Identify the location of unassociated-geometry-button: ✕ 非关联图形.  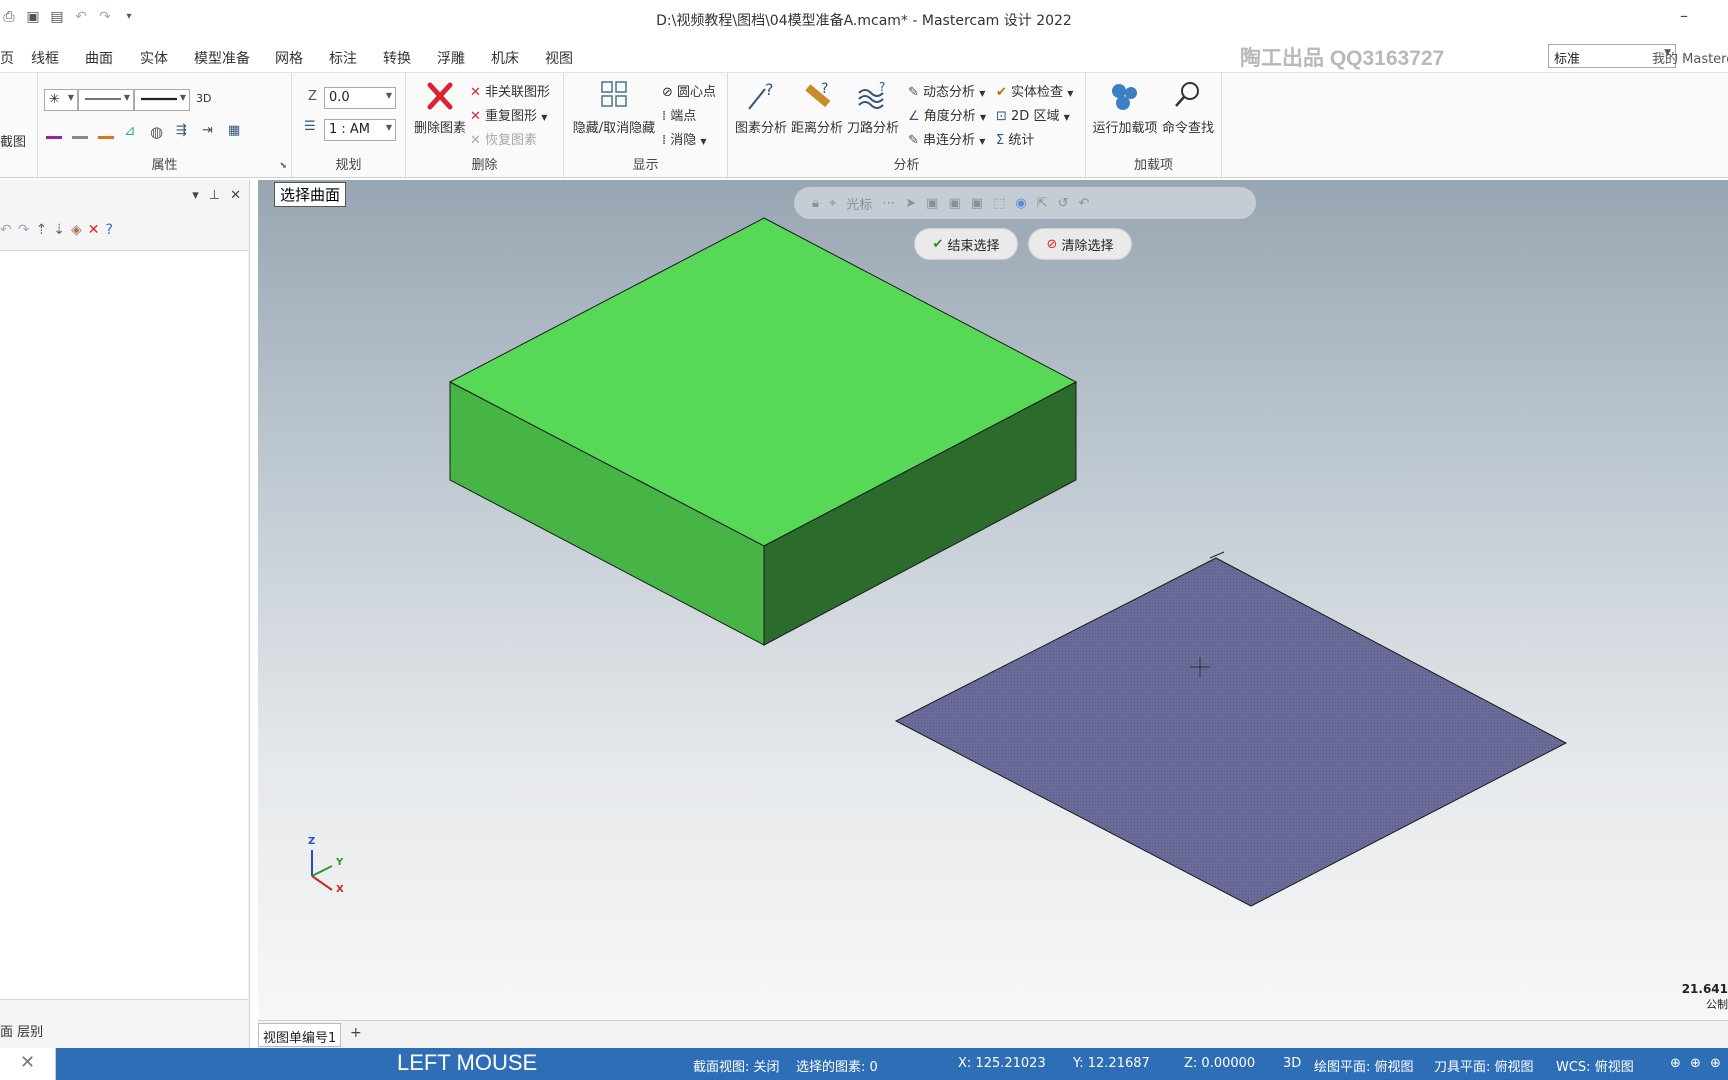
(510, 90).